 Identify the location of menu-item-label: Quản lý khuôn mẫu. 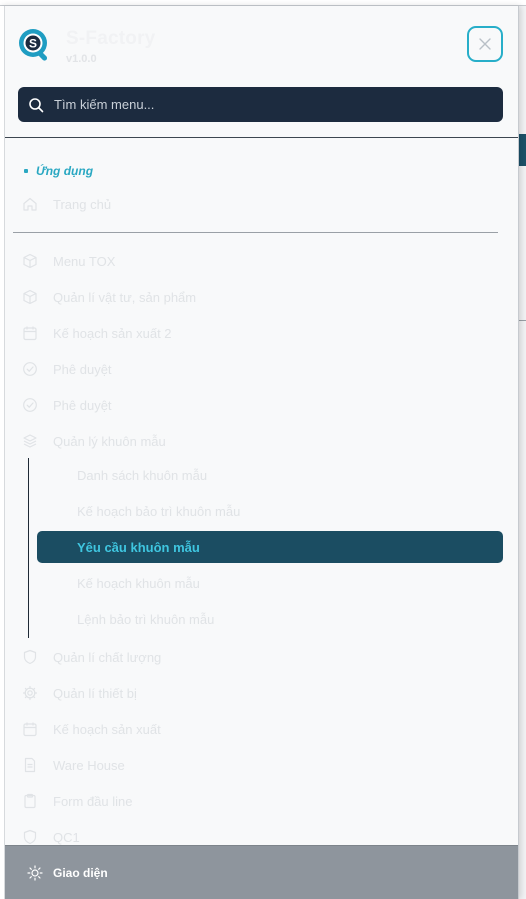
(109, 441).